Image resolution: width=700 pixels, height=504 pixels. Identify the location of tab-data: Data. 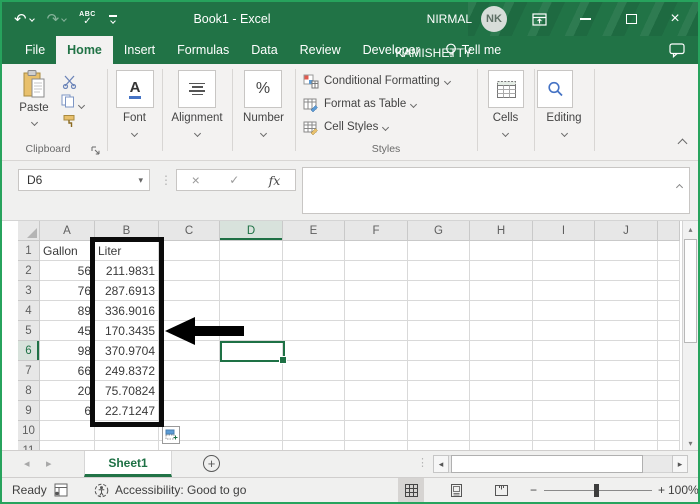
(264, 50).